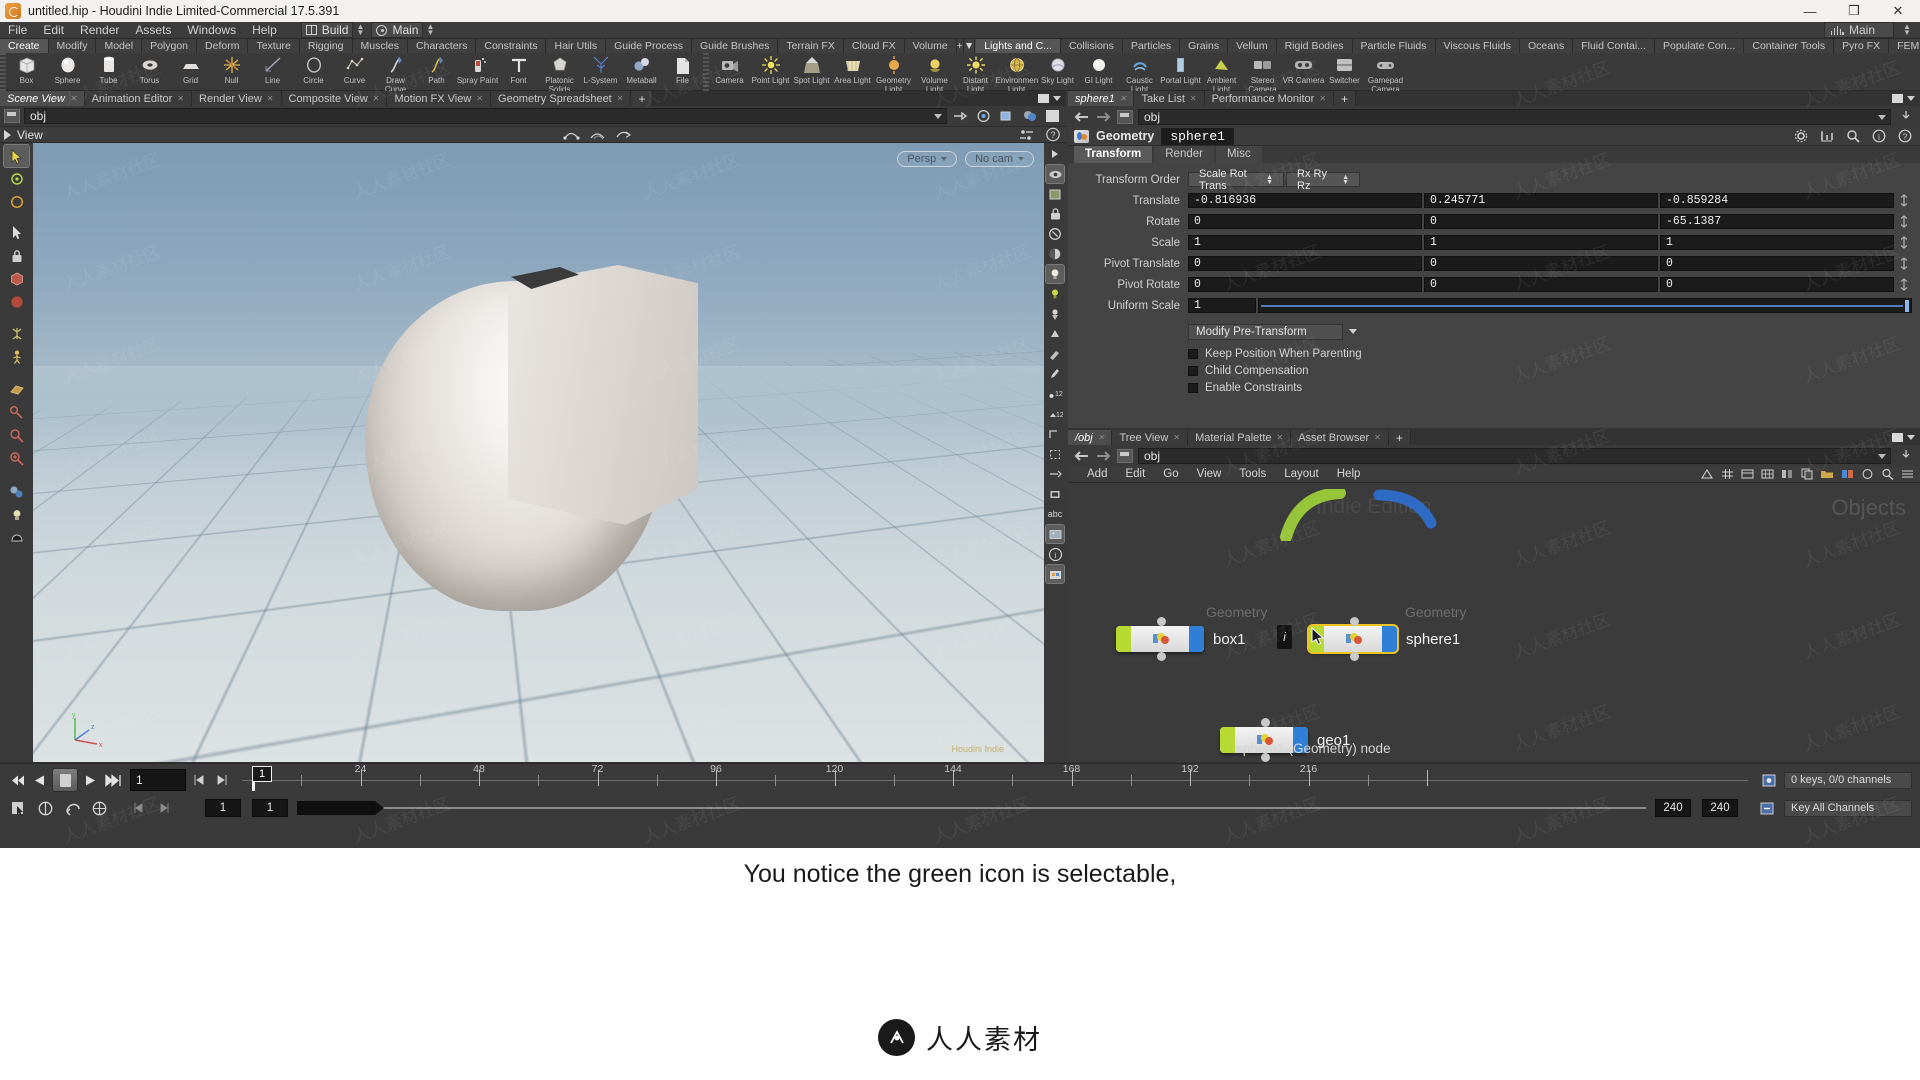  I want to click on normals-icon, so click(1055, 434).